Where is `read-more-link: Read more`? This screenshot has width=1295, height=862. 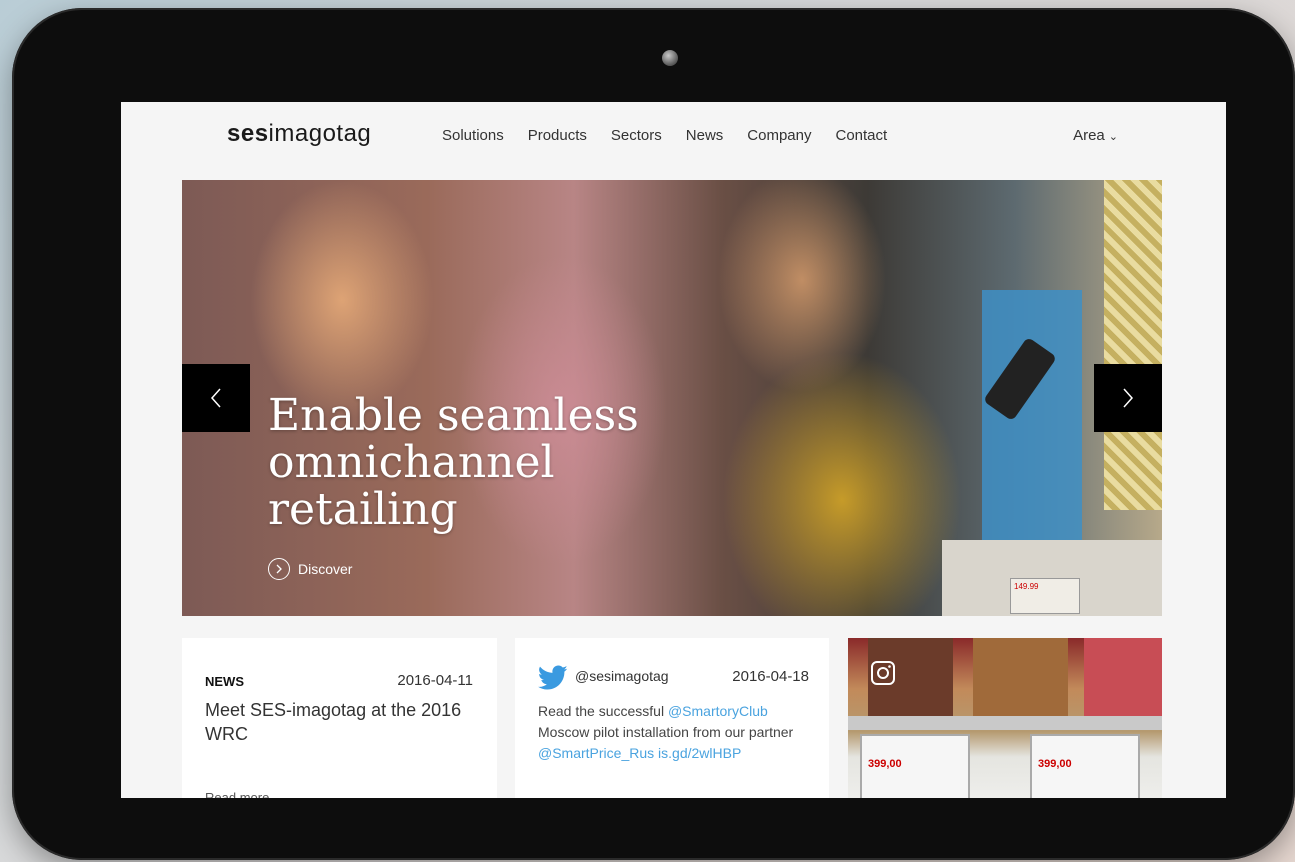
read-more-link: Read more is located at coordinates (237, 794).